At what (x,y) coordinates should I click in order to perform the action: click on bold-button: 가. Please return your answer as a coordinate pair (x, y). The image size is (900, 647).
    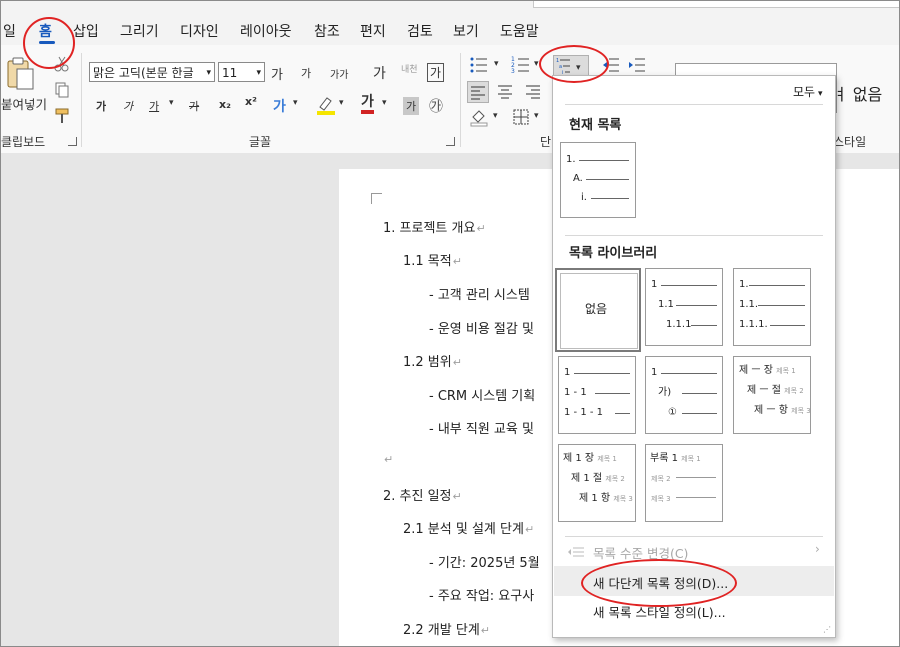
    Looking at the image, I should click on (101, 106).